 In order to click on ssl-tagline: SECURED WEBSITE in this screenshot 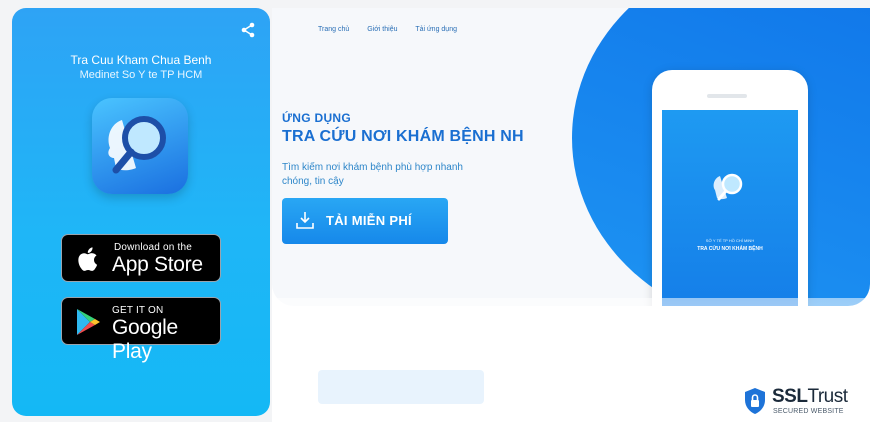, I will do `click(808, 411)`.